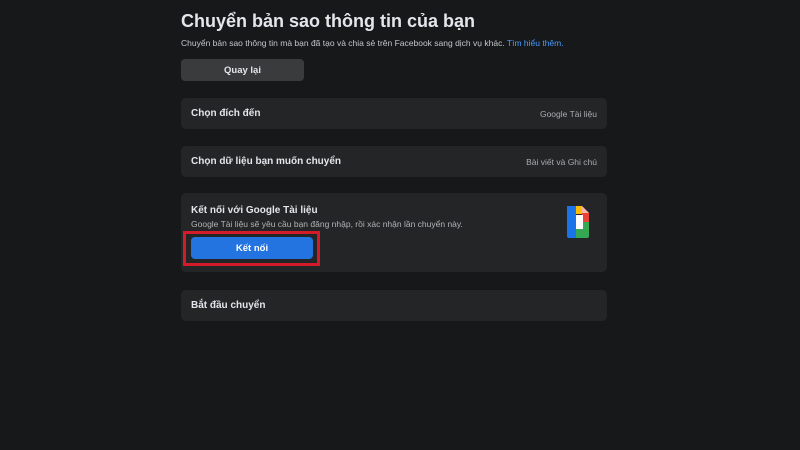  Describe the element at coordinates (242, 70) in the screenshot. I see `back-button: Quay lại` at that location.